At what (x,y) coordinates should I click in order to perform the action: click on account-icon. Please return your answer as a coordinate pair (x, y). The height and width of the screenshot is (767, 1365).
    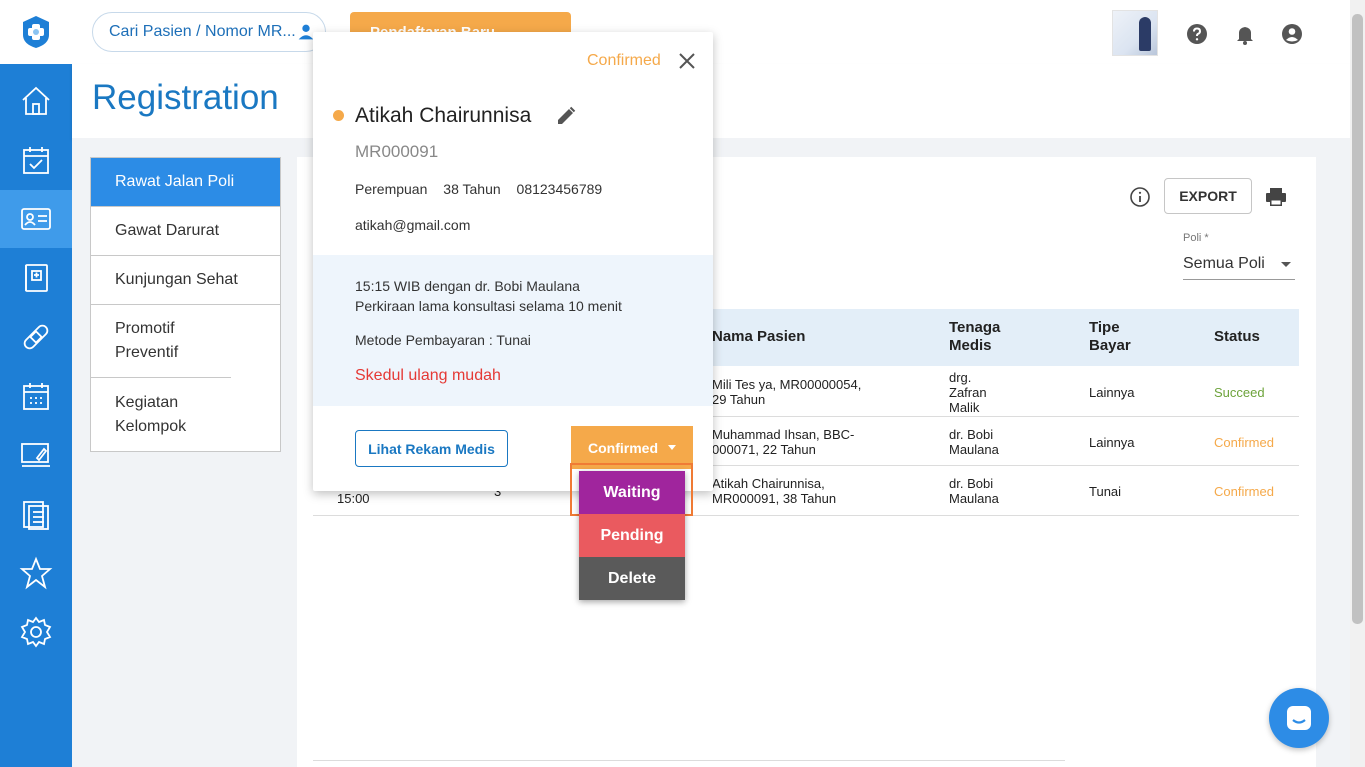
    Looking at the image, I should click on (1292, 34).